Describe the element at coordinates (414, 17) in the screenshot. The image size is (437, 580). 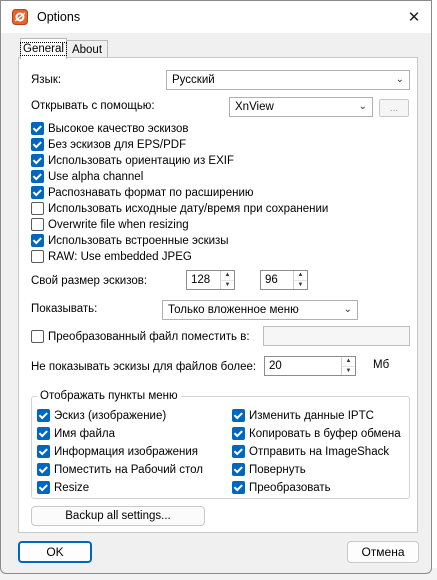
I see `close-icon: ✕` at that location.